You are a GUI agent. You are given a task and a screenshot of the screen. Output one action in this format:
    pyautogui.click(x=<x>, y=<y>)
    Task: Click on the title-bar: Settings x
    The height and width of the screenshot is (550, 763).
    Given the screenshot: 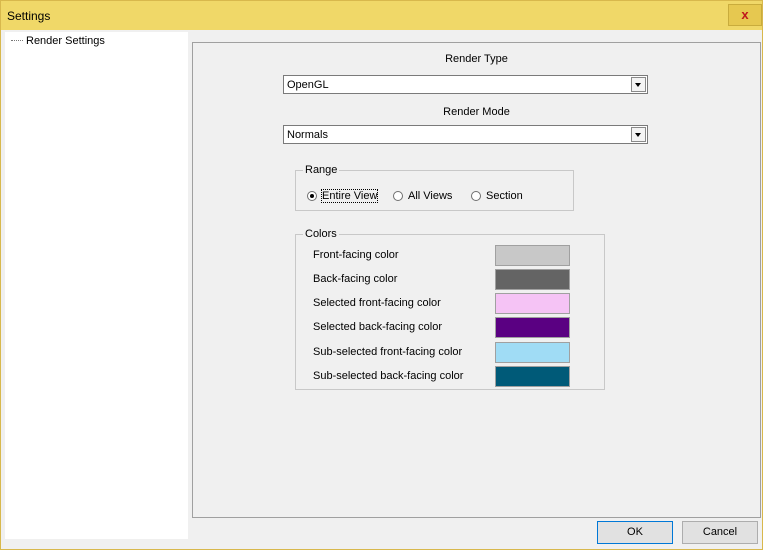 What is the action you would take?
    pyautogui.click(x=381, y=15)
    